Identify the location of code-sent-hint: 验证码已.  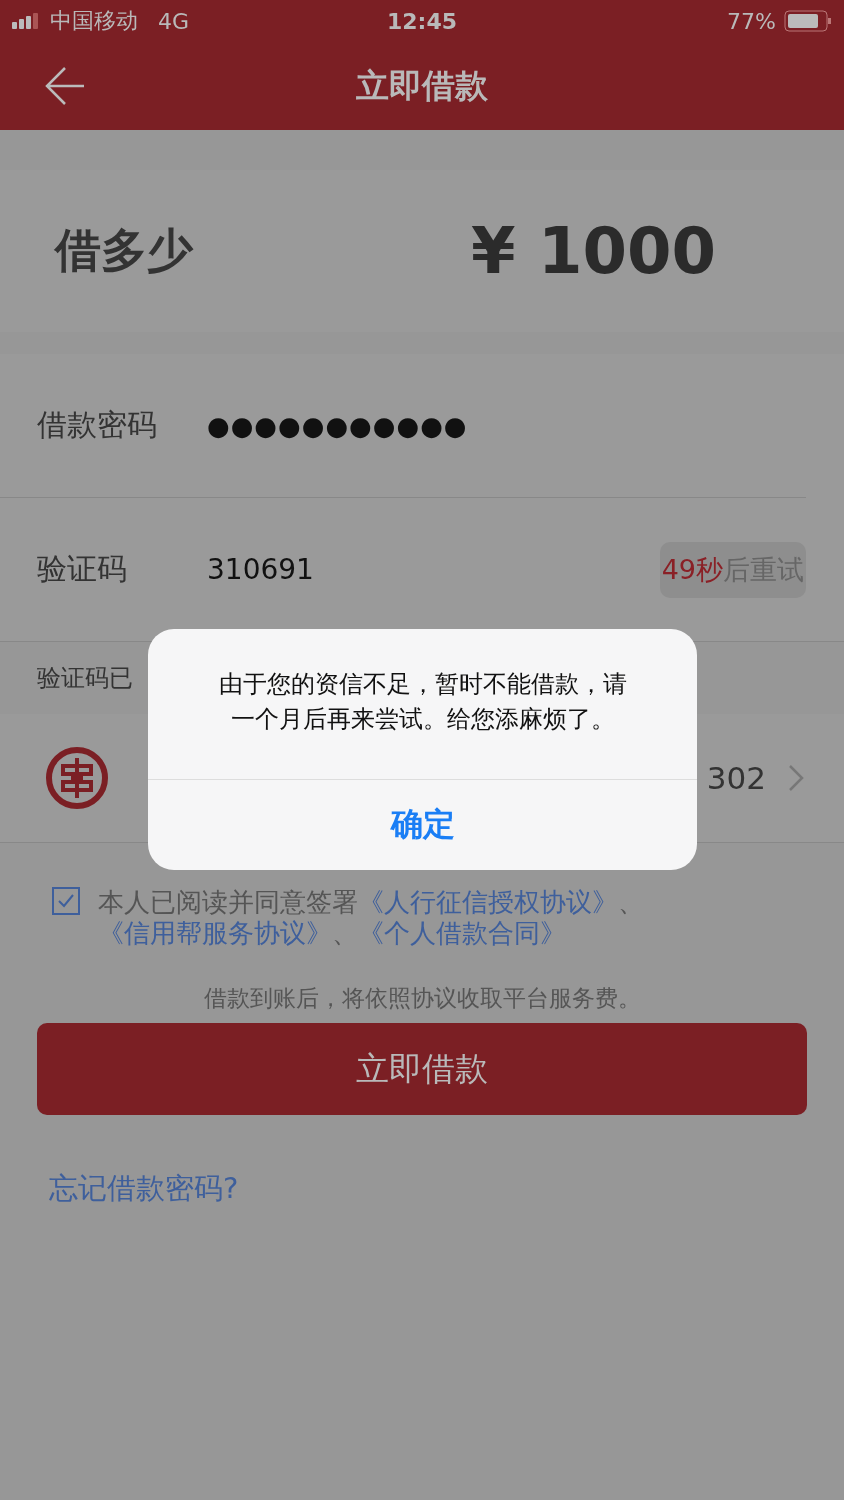
(85, 678).